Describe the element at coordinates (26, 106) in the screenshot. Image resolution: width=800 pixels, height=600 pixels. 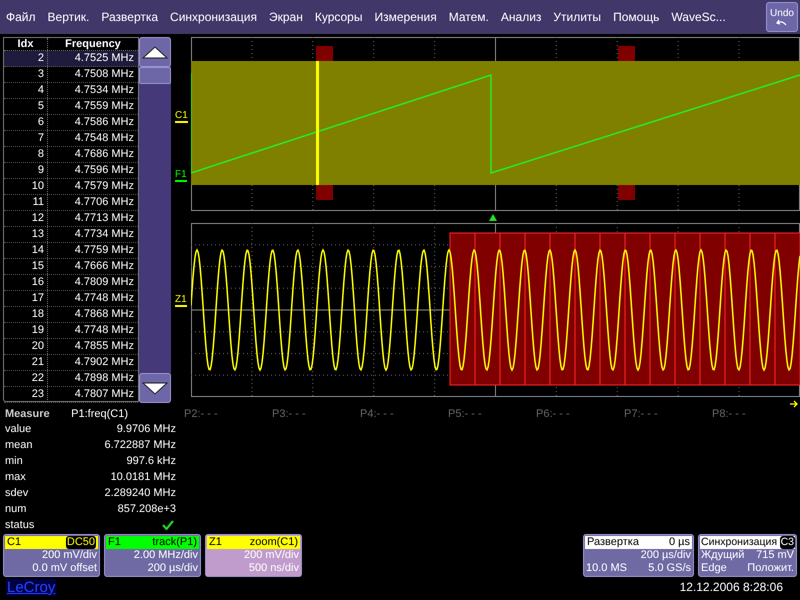
I see `table-cell: 5` at that location.